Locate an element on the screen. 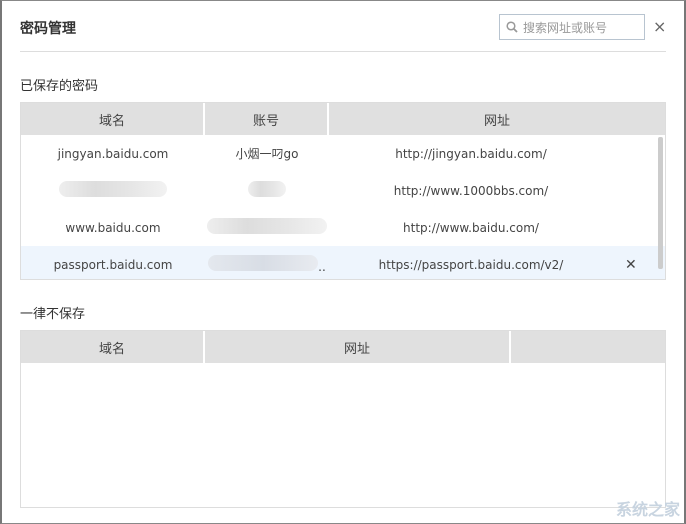  table-row: http://www.1000bbs.com/ is located at coordinates (343, 190).